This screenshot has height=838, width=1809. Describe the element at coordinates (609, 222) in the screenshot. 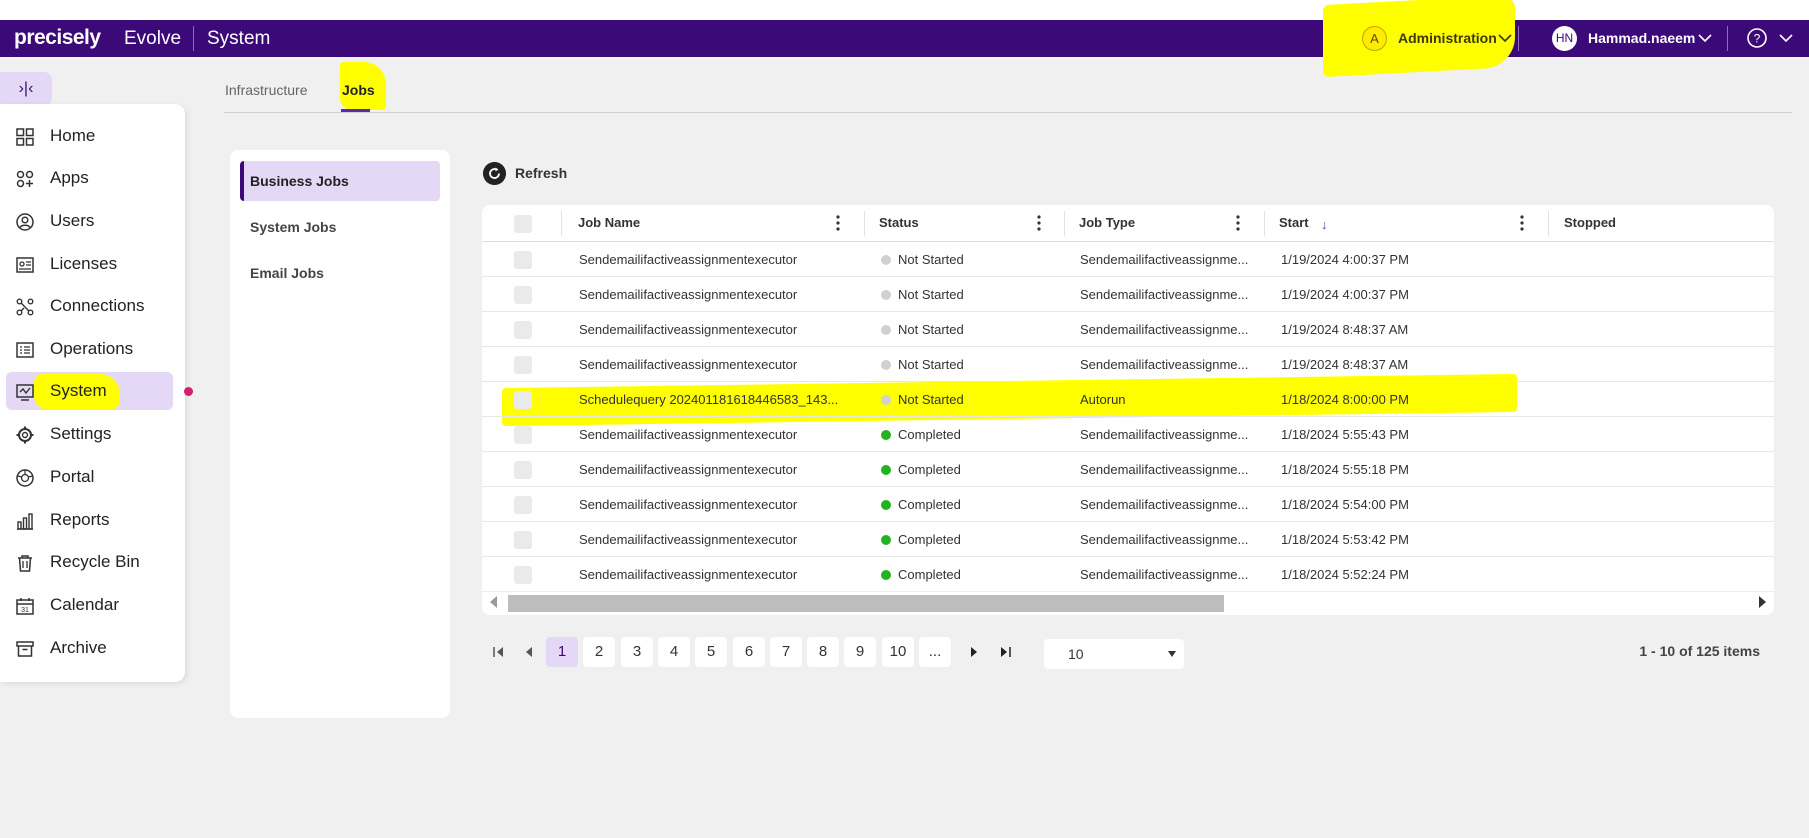

I see `column-header-job-name: Job Name` at that location.